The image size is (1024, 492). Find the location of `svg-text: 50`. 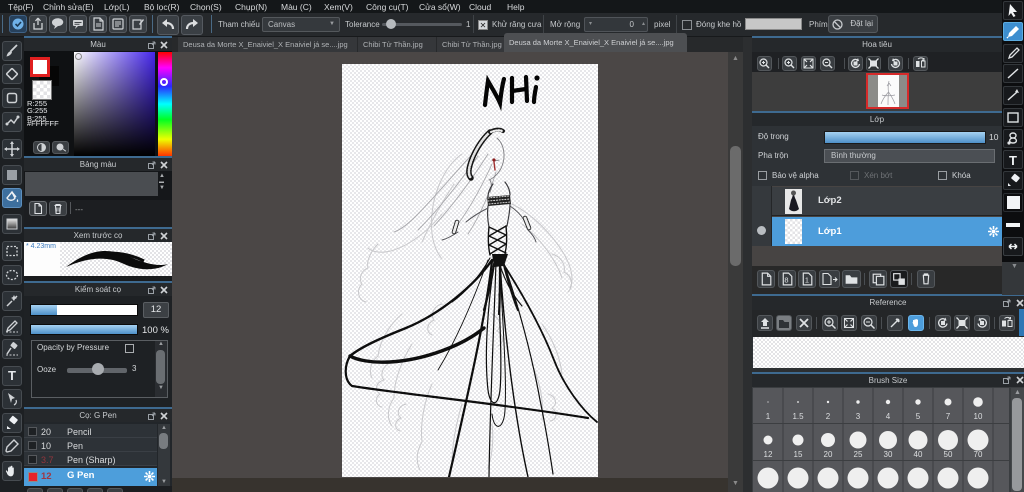

svg-text: 50 is located at coordinates (948, 454).